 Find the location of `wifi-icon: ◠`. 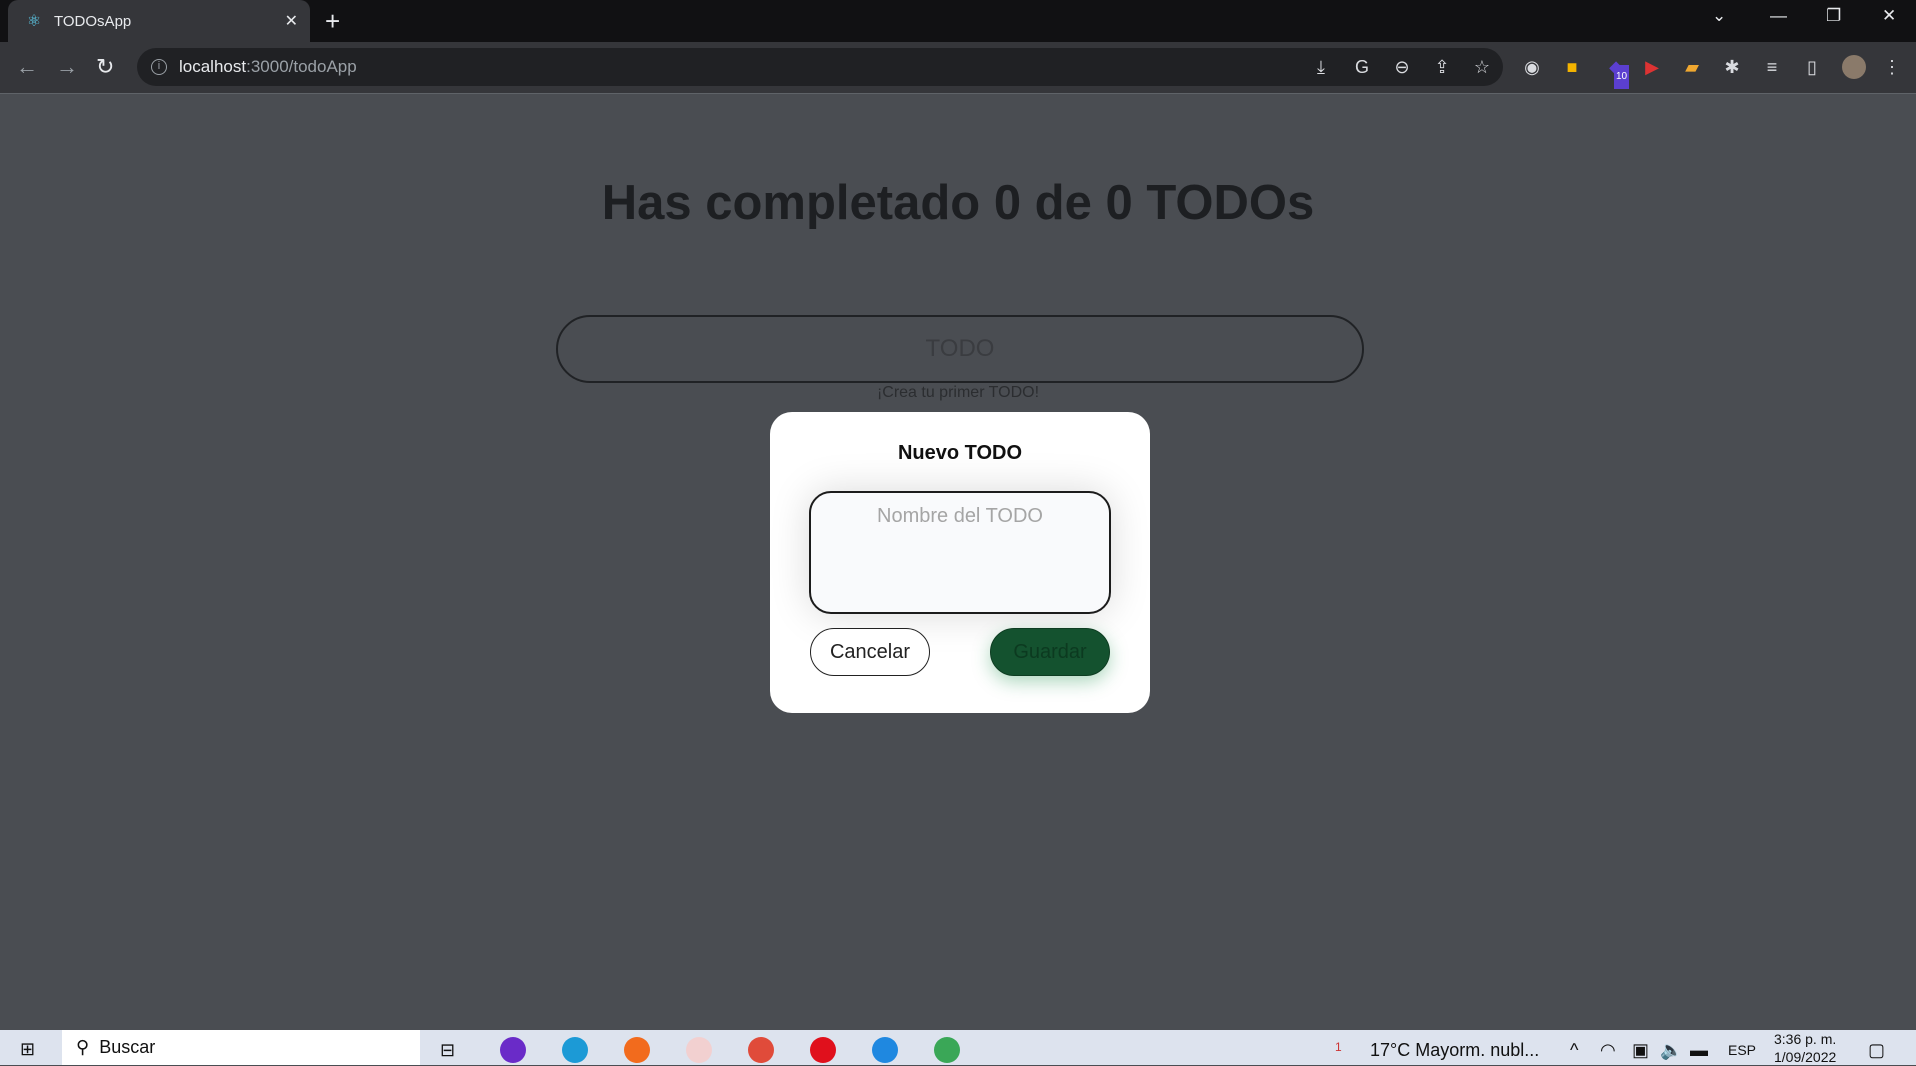

wifi-icon: ◠ is located at coordinates (1608, 1050).